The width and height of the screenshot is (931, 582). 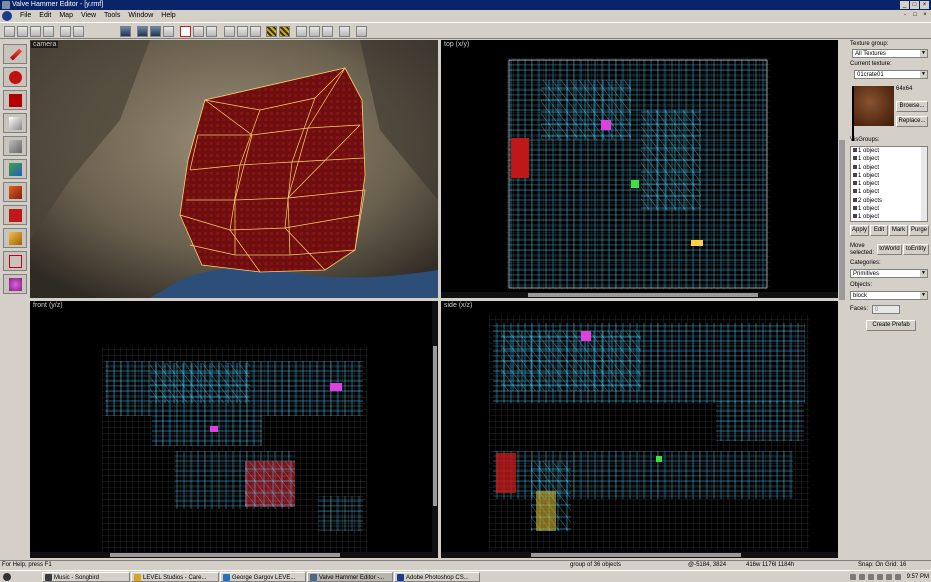 What do you see at coordinates (21, 577) in the screenshot?
I see `start-button` at bounding box center [21, 577].